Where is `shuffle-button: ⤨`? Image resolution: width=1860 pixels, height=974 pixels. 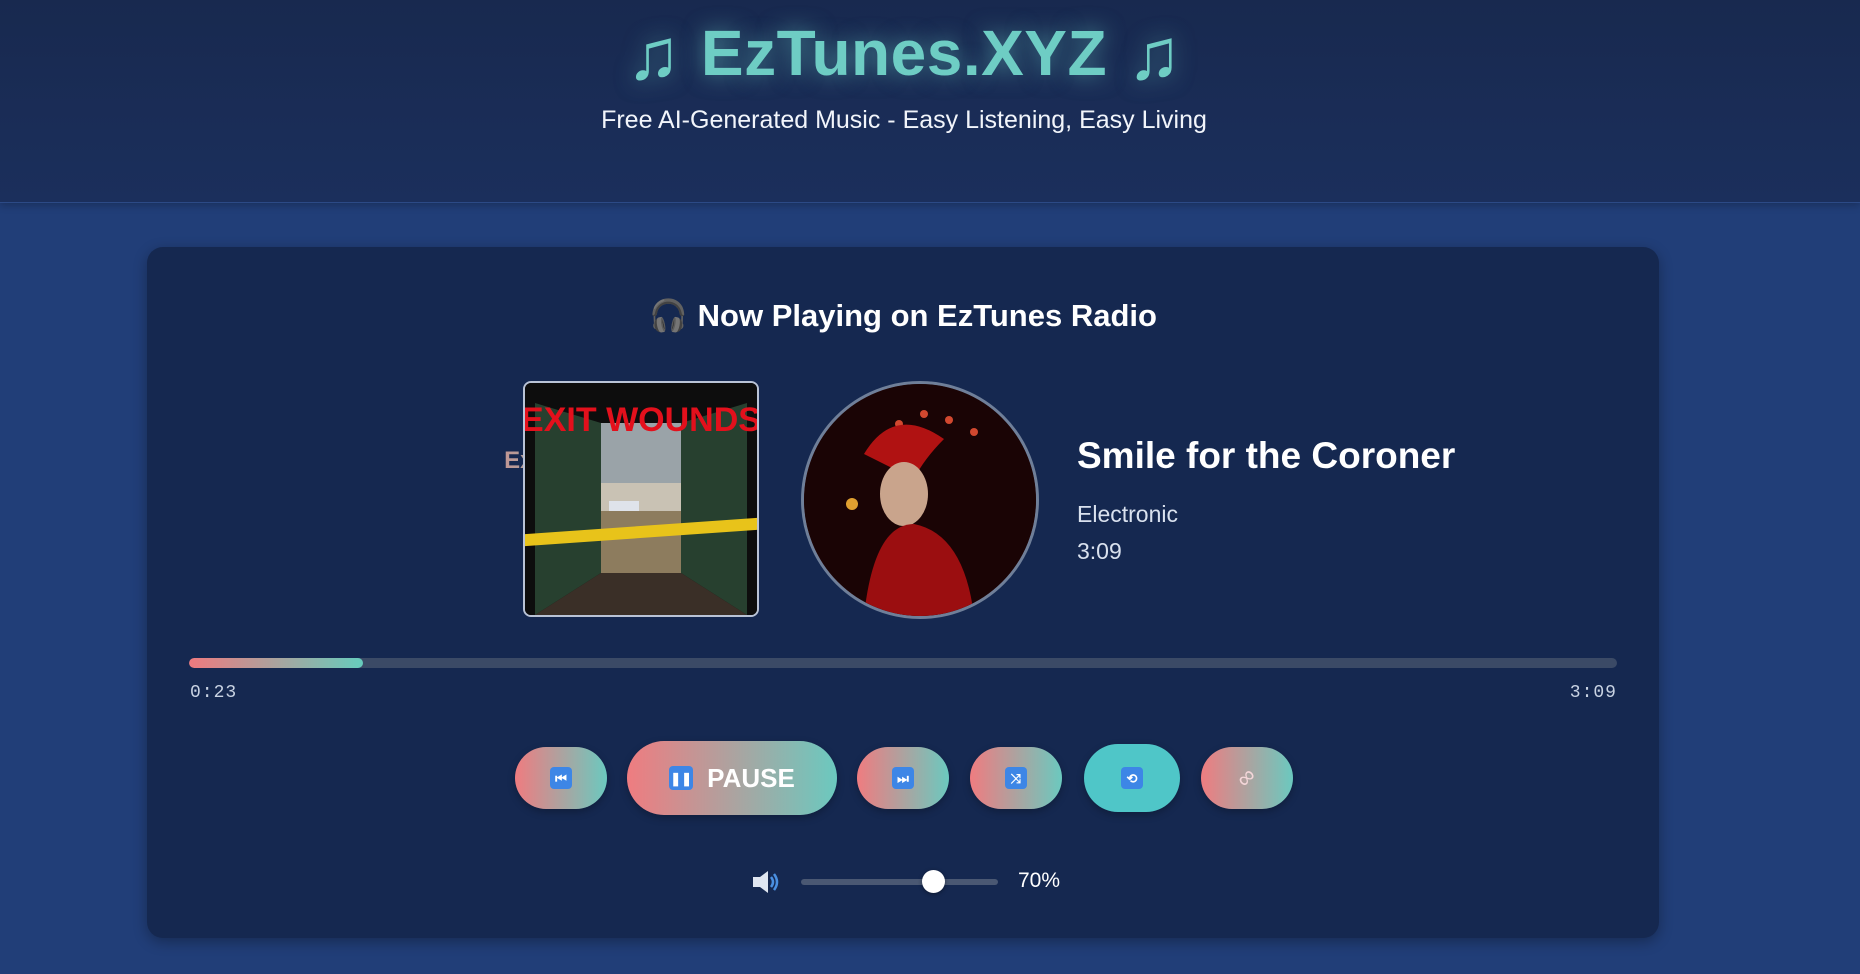 shuffle-button: ⤨ is located at coordinates (1016, 778).